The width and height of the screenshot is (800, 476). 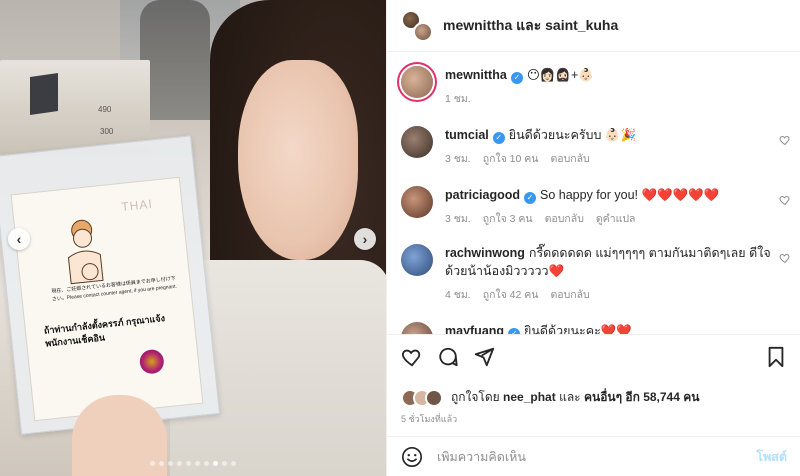 What do you see at coordinates (75, 107) in the screenshot?
I see `checkin-counter: 490 300` at bounding box center [75, 107].